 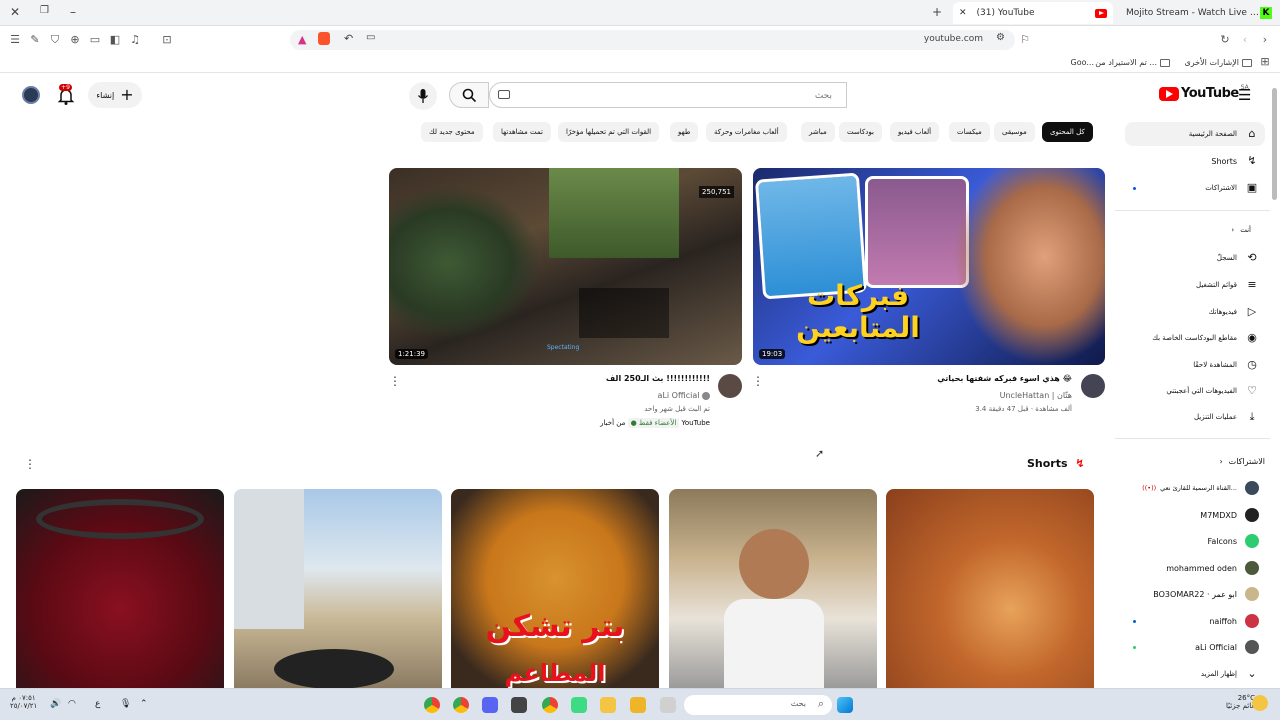 I want to click on menu-icon: ☰, so click(x=15, y=40).